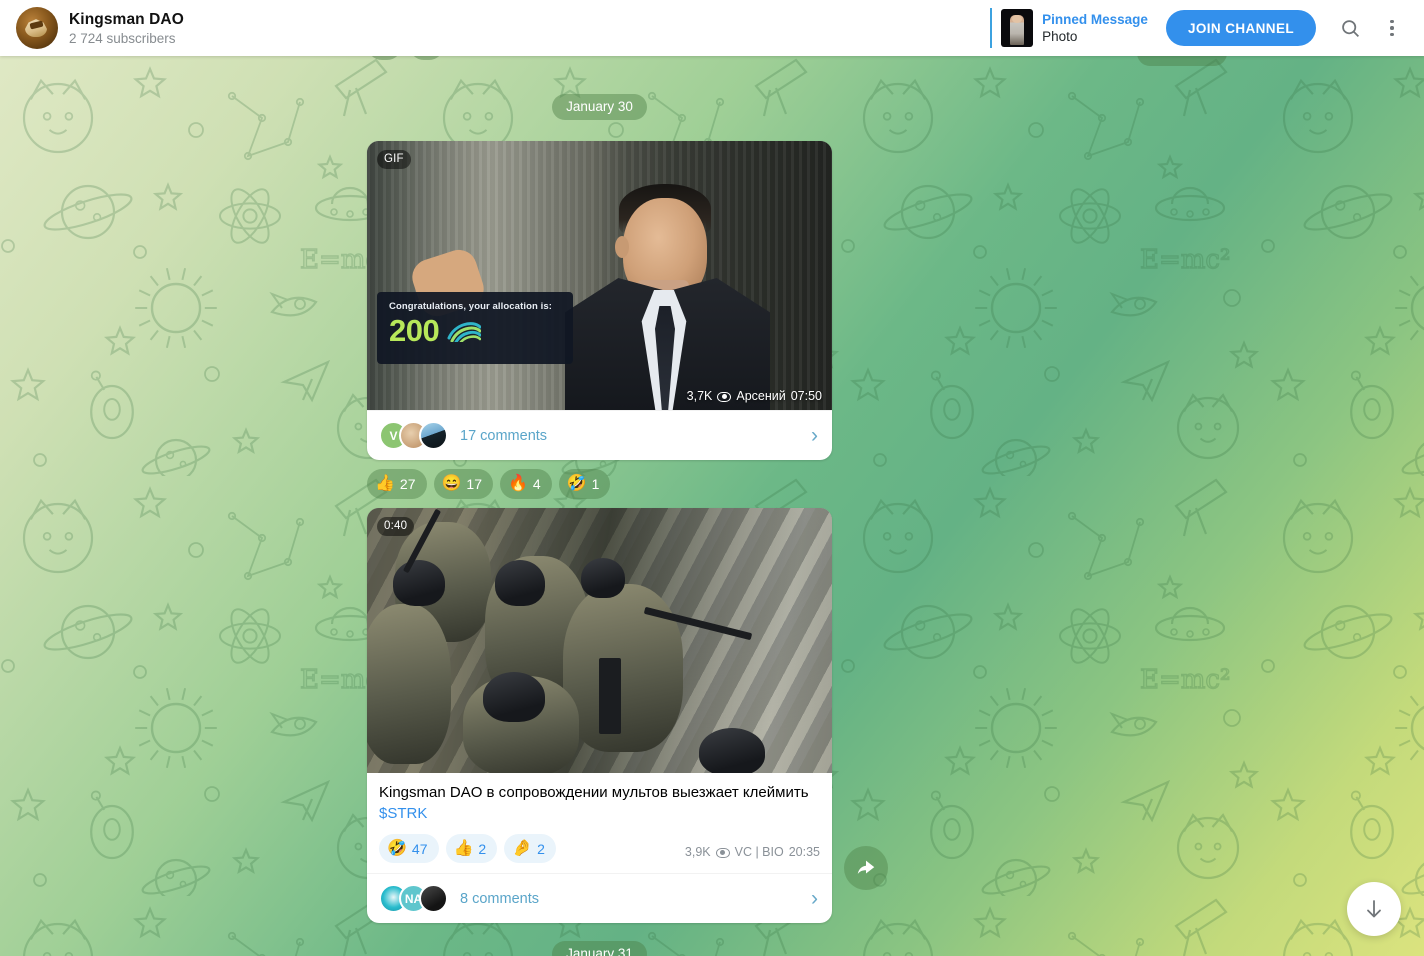 This screenshot has height=956, width=1424. Describe the element at coordinates (759, 852) in the screenshot. I see `message-author: VC | BIO` at that location.